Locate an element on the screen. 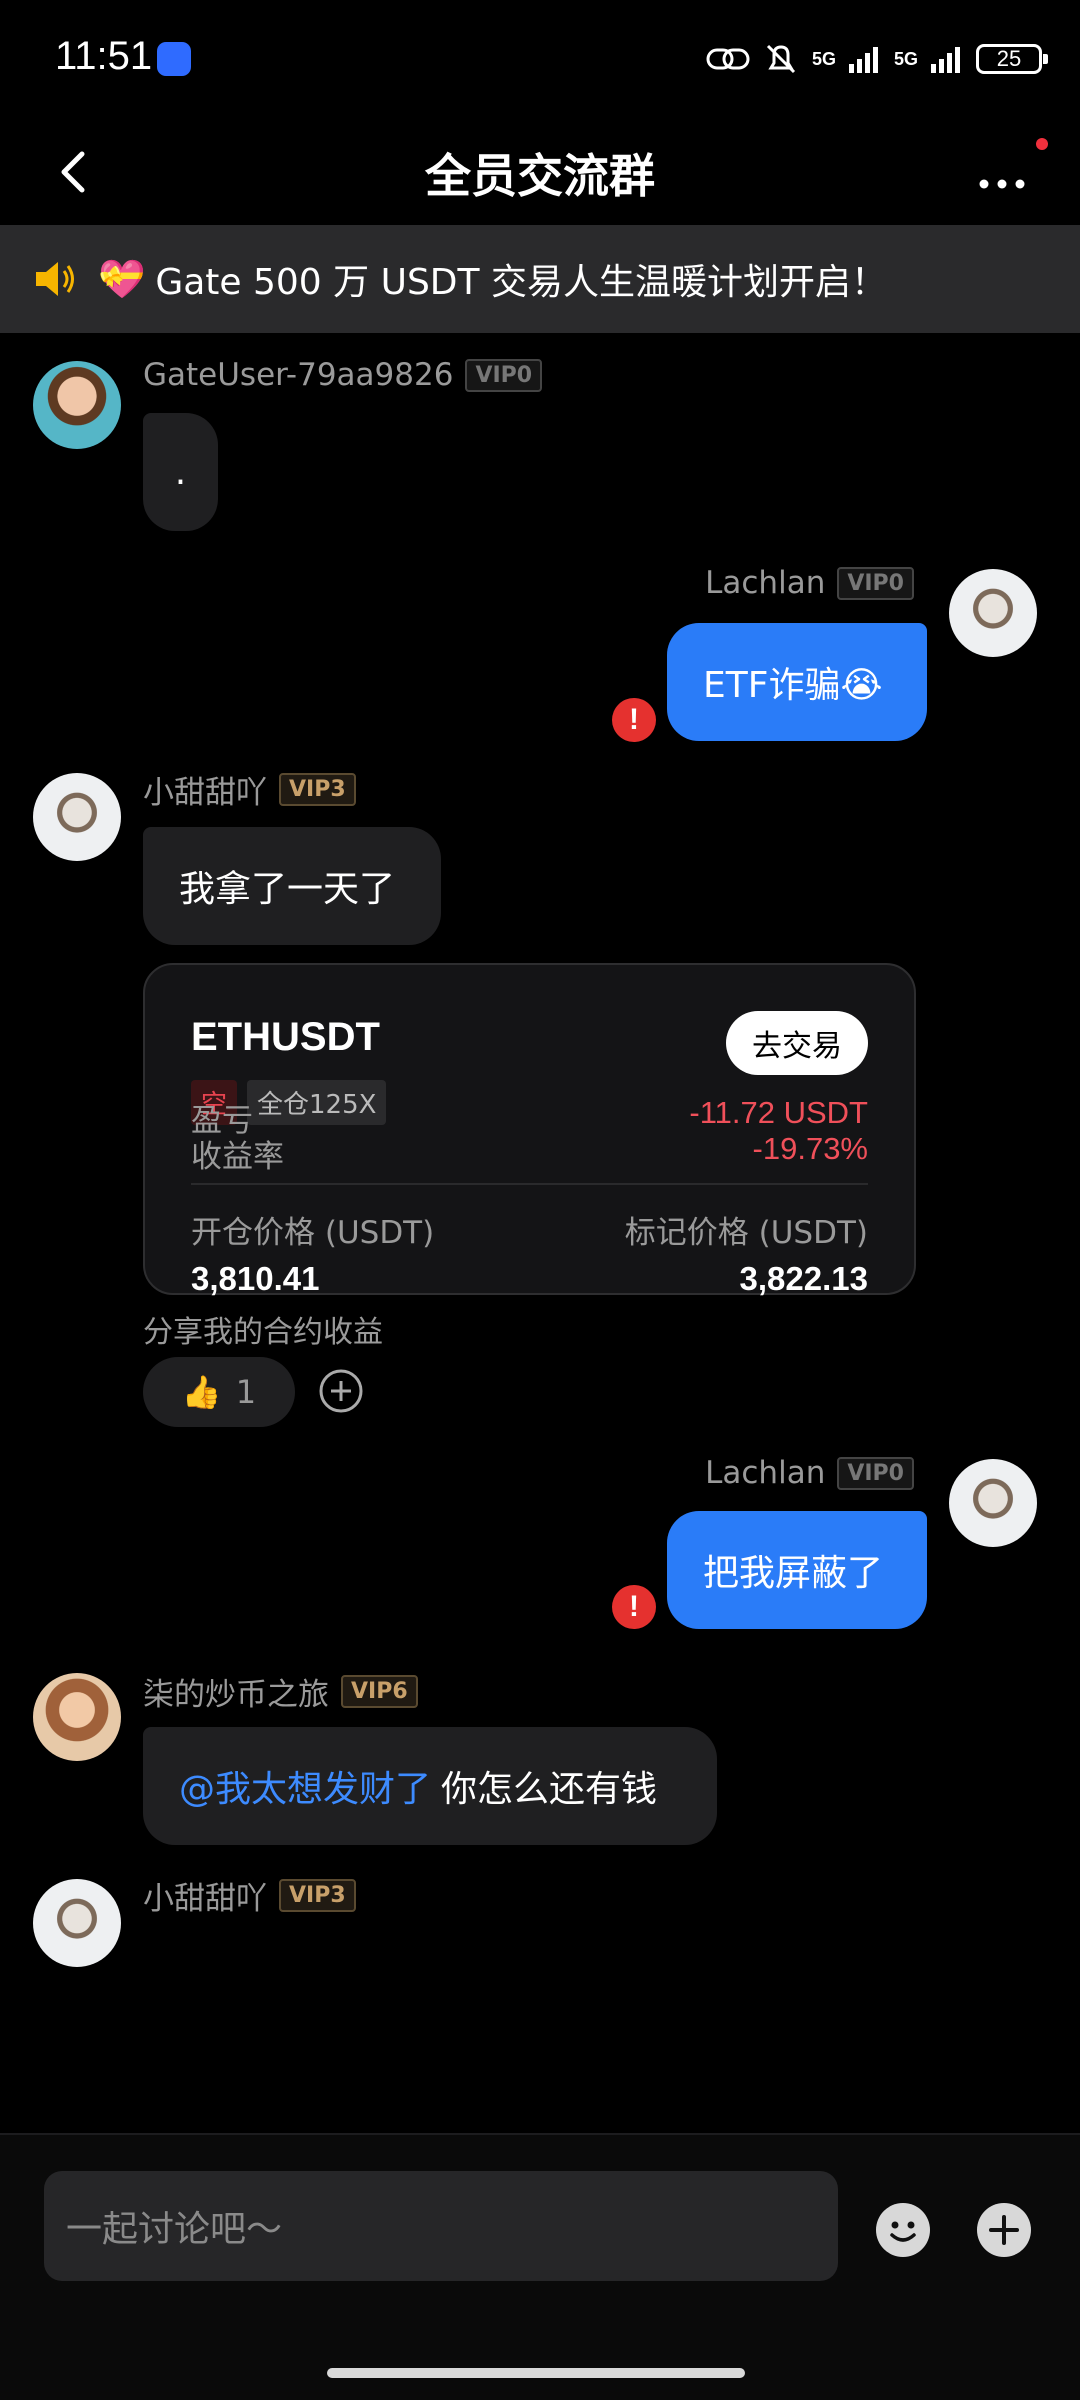  message-bubble: 我拿了一天了 is located at coordinates (292, 886).